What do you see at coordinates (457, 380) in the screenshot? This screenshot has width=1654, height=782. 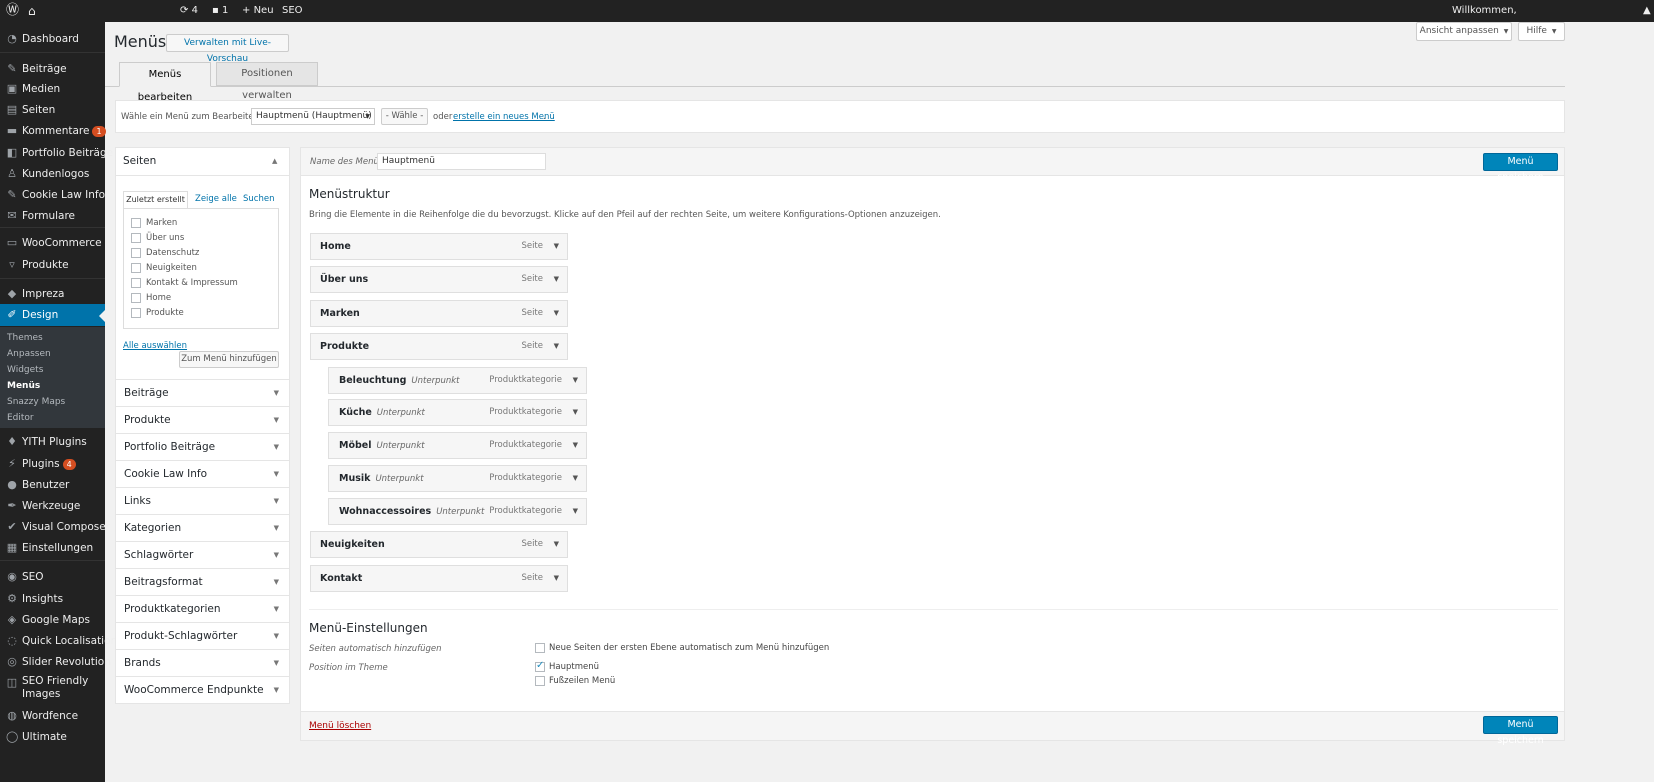 I see `menu-item: Beleuchtung Unterpunkt Produktkategorie ▼` at bounding box center [457, 380].